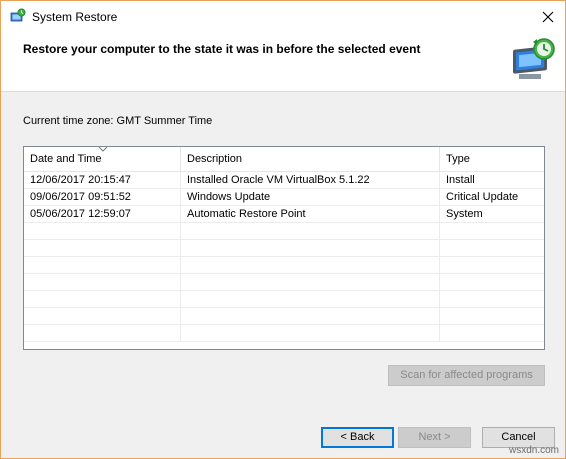 The image size is (566, 459). Describe the element at coordinates (533, 450) in the screenshot. I see `watermark: wsxdn.com` at that location.